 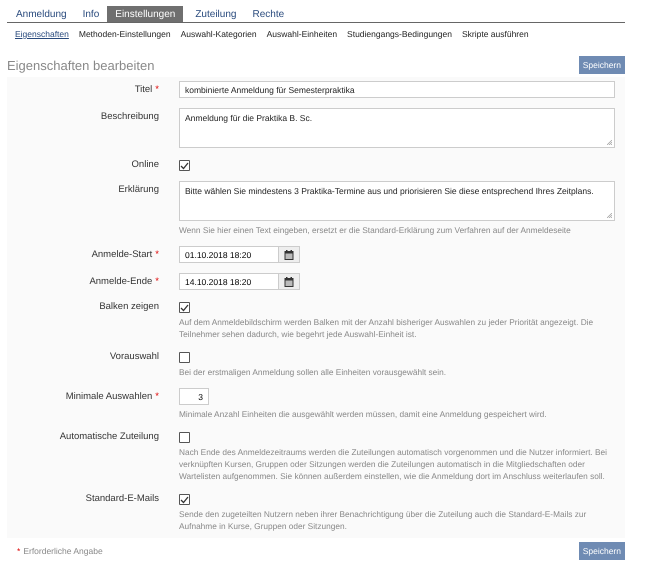 I want to click on field-hint: Nach Ende des Anmeldezeitraums werden die Zuteilungen automatisch vorgenommen und die Nutzer informiert. Bei verknüpften Kursen, Gruppen oder Sitzungen werden die Zuteilungen automatisch in die Mitgliedschaften oder Wartelisten aufgenommen. Sie können außerdem einstellen, wie die Anmeldung dort im Anschluss weiterlaufen soll., so click(x=393, y=464).